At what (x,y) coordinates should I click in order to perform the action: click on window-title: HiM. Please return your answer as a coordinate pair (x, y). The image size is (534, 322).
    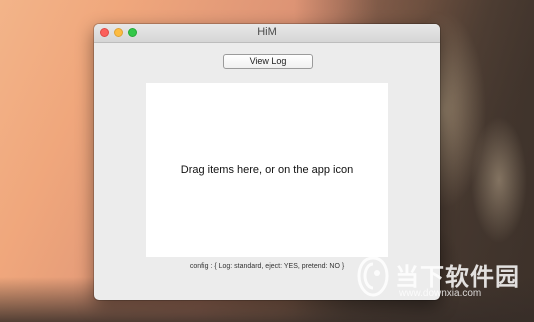
    Looking at the image, I should click on (267, 32).